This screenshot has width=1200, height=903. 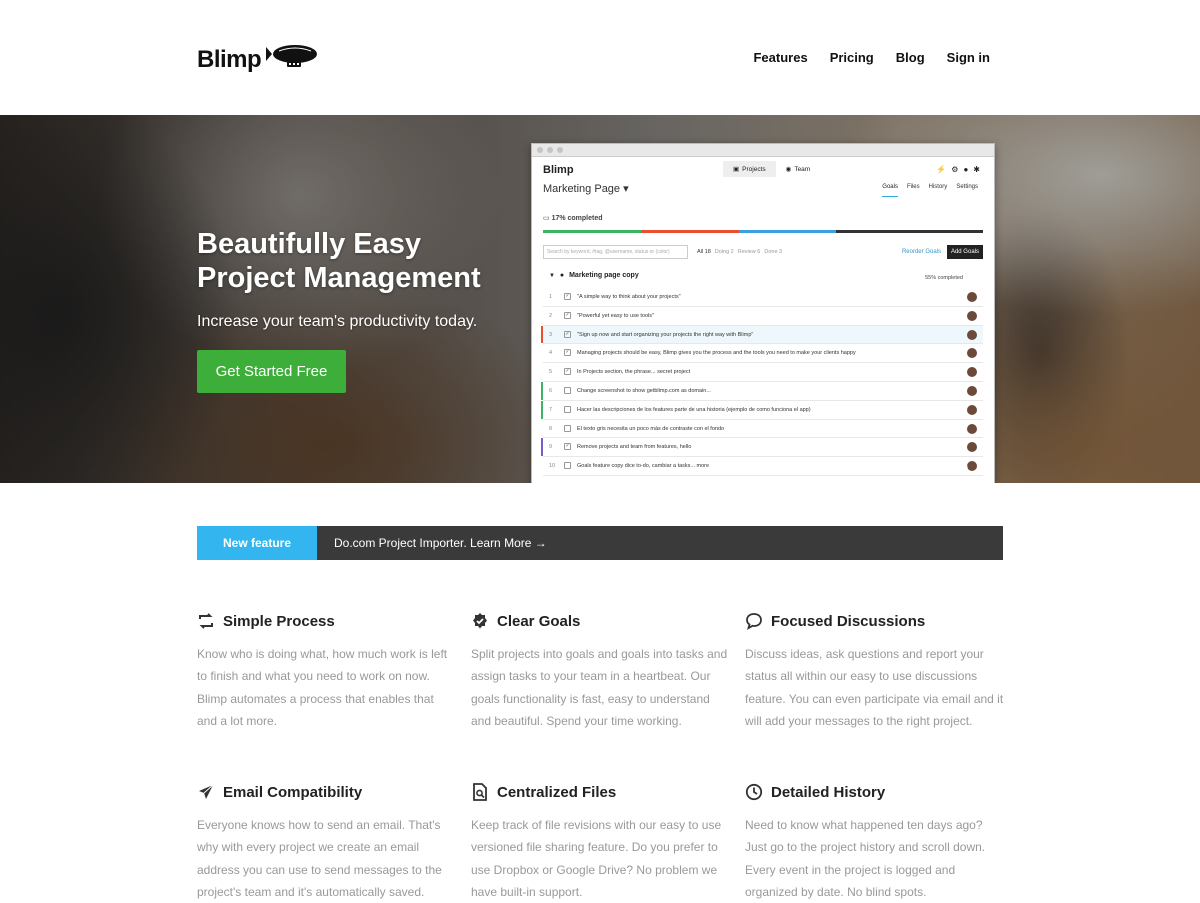 I want to click on filter-all: All 18, so click(x=704, y=252).